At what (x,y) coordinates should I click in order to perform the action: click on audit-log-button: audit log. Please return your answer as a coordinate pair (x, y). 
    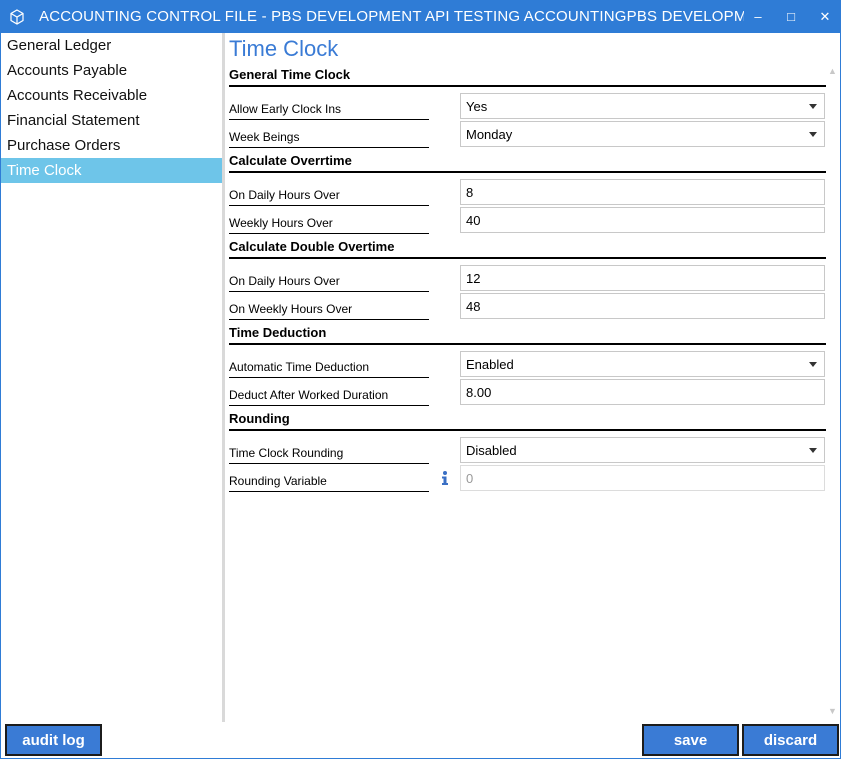
    Looking at the image, I should click on (53, 740).